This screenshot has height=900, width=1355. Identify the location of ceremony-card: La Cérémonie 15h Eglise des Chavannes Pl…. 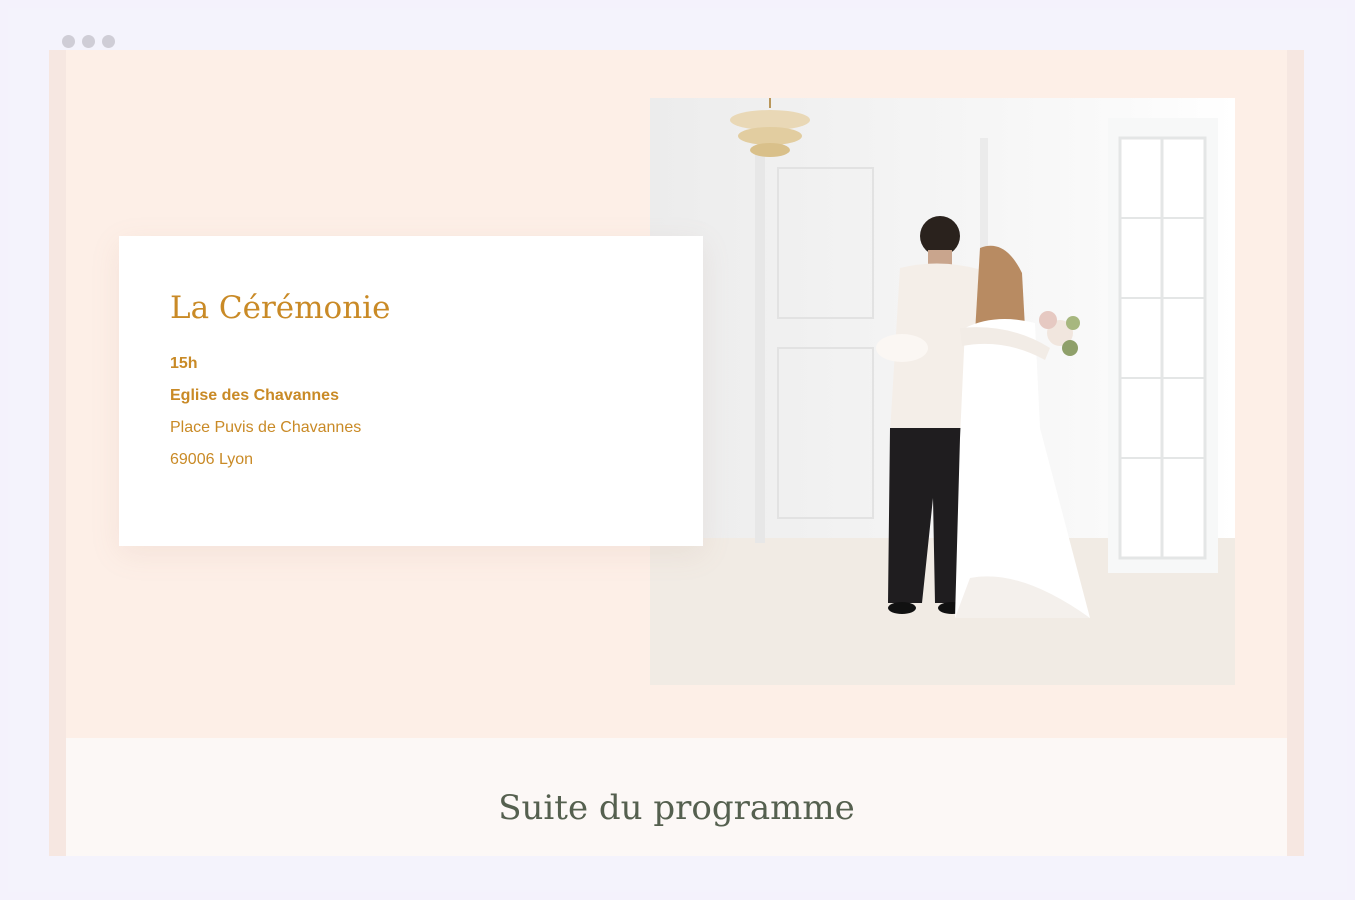
(411, 391).